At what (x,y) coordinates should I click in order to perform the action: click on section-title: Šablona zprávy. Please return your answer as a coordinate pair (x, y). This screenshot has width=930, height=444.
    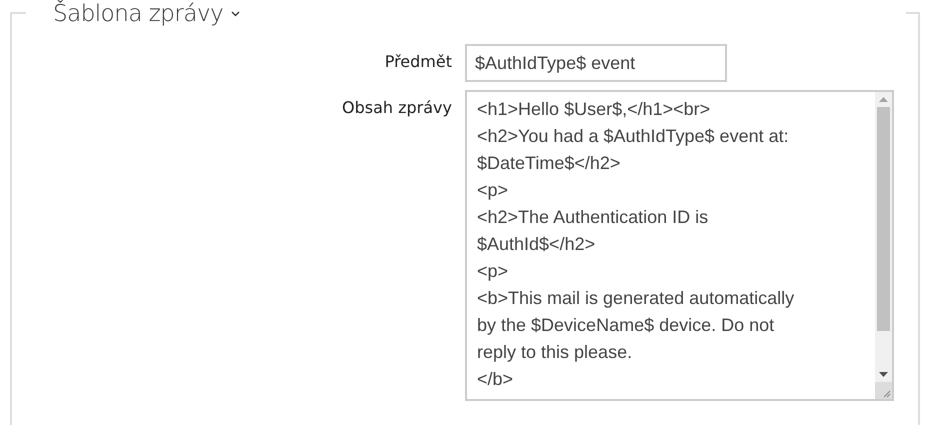
    Looking at the image, I should click on (138, 14).